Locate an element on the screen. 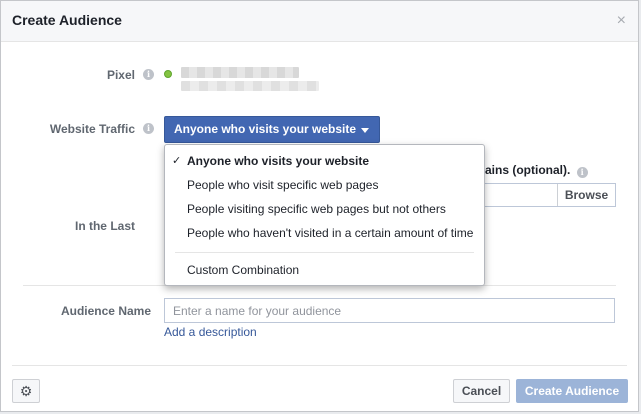  menu-item-specific-pages: People who visit specific web pages is located at coordinates (324, 185).